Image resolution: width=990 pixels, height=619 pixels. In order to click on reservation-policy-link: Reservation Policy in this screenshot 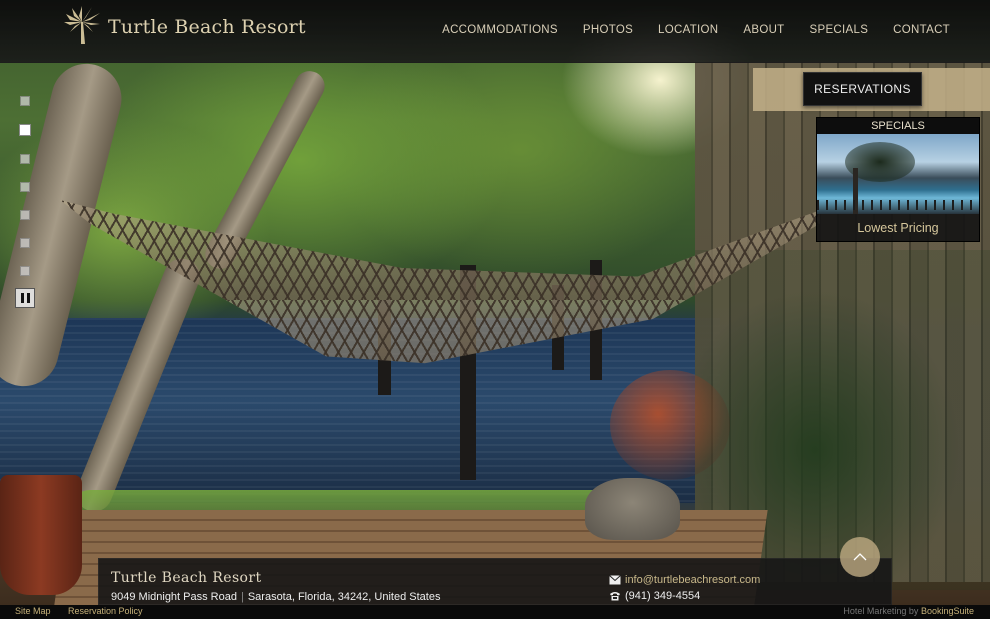, I will do `click(105, 611)`.